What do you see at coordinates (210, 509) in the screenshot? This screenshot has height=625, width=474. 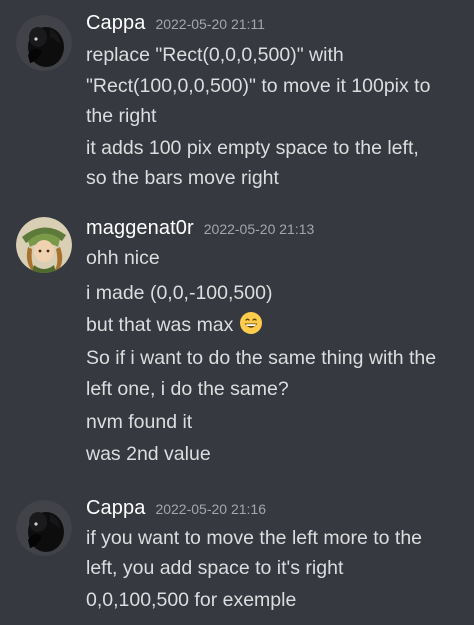 I see `timestamp: 2022-05-20 21:16` at bounding box center [210, 509].